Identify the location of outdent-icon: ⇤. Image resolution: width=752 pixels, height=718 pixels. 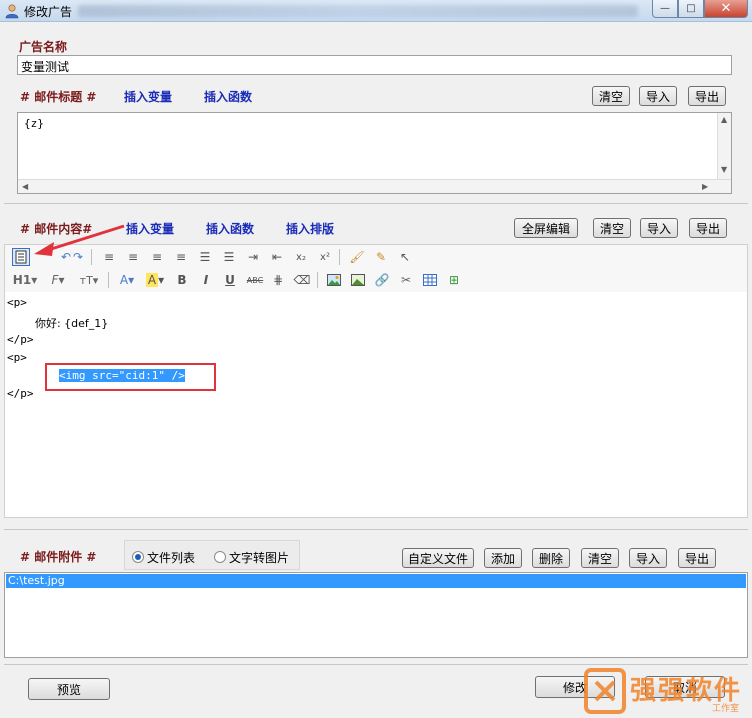
(277, 257).